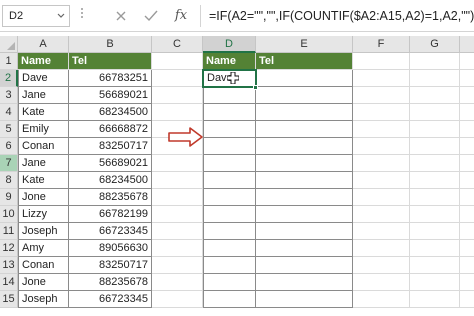 This screenshot has width=474, height=316. Describe the element at coordinates (9, 248) in the screenshot. I see `row-header-12: 12` at that location.